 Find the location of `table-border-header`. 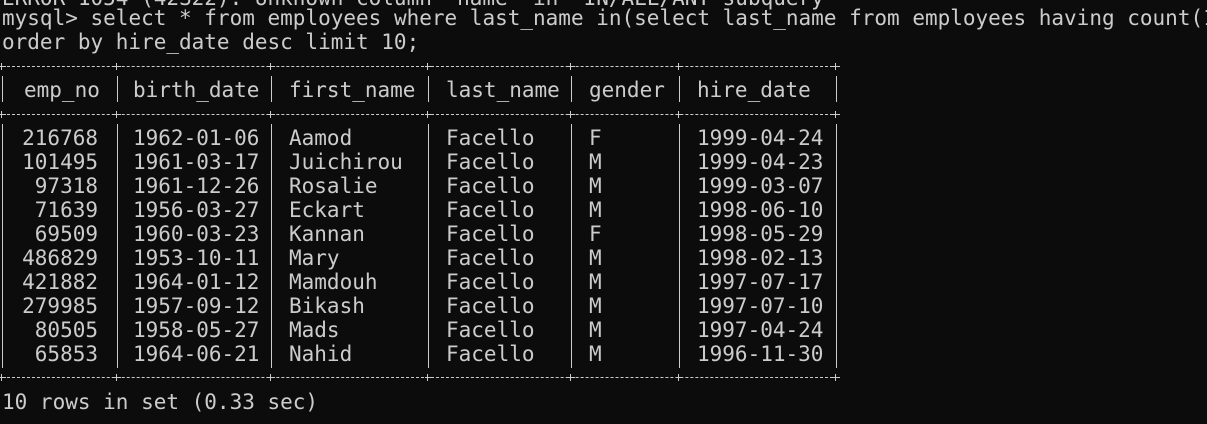

table-border-header is located at coordinates (420, 115).